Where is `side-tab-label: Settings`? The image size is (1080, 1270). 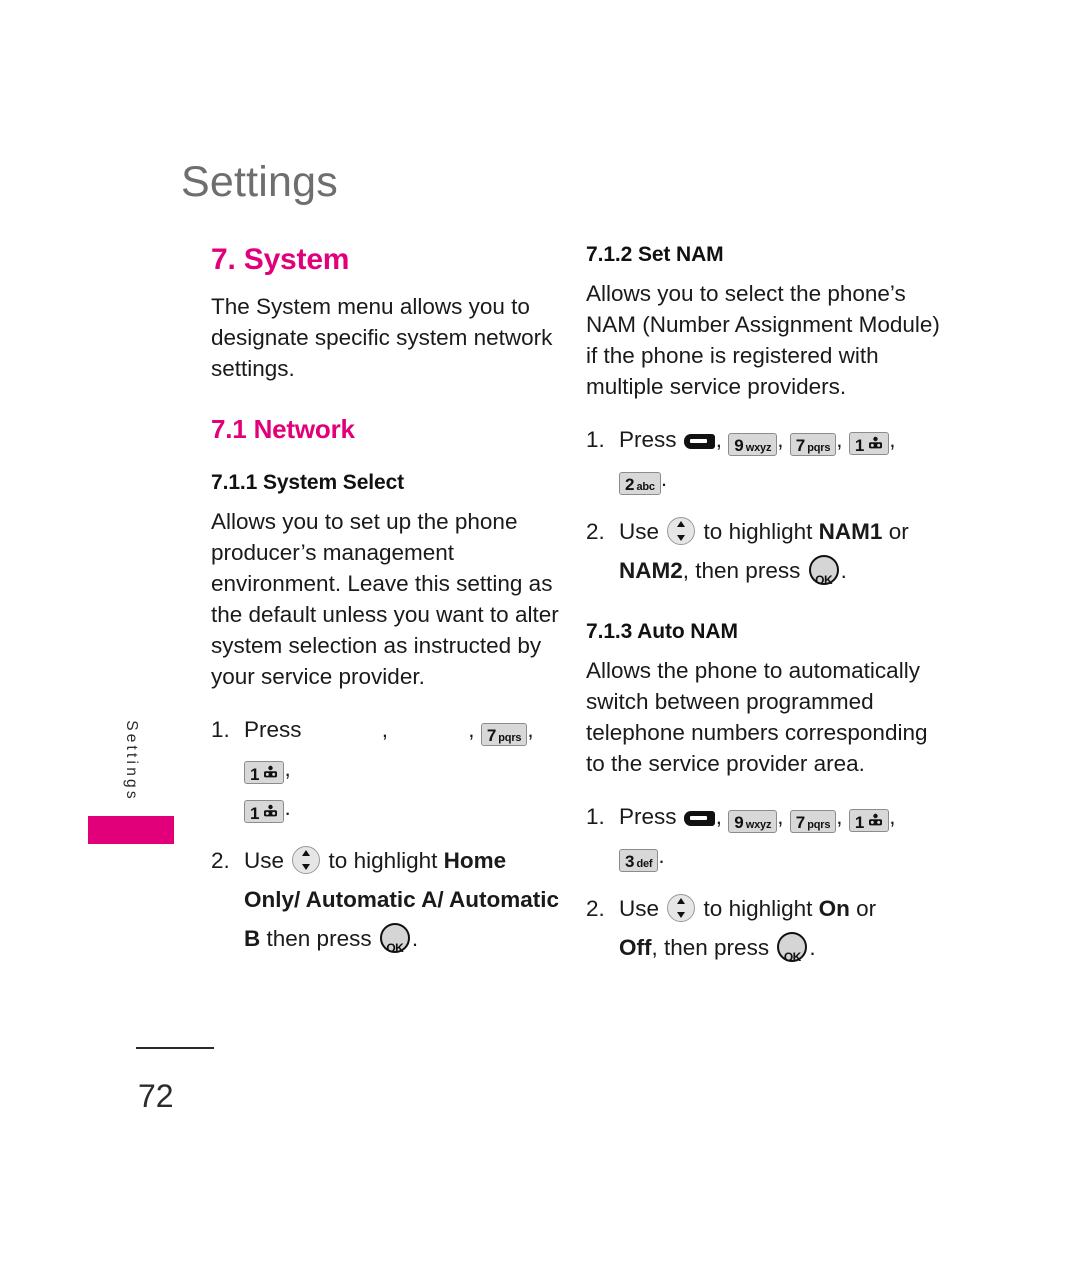
side-tab-label: Settings is located at coordinates (131, 761).